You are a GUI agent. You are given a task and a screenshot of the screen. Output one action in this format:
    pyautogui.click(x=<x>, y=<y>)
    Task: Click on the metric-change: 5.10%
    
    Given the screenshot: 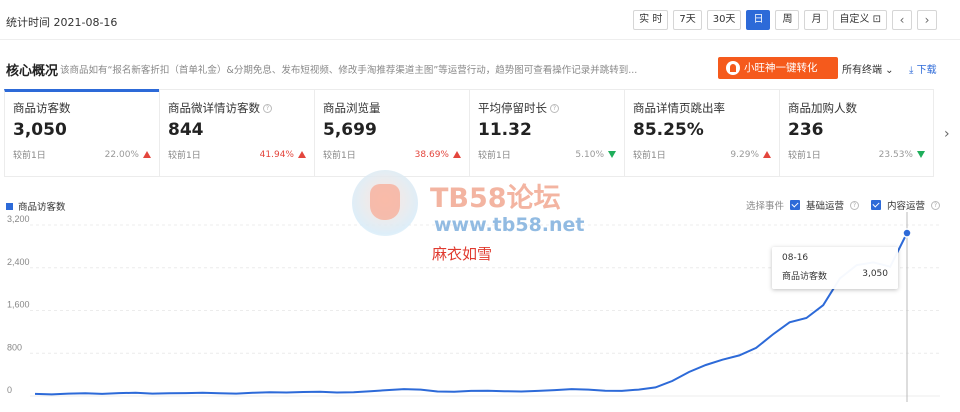 What is the action you would take?
    pyautogui.click(x=589, y=154)
    